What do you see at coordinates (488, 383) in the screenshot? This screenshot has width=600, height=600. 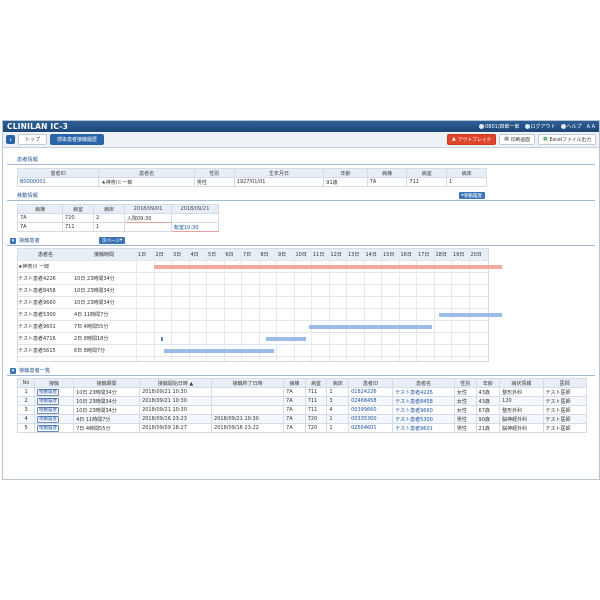 I see `list-col-header: 年齢` at bounding box center [488, 383].